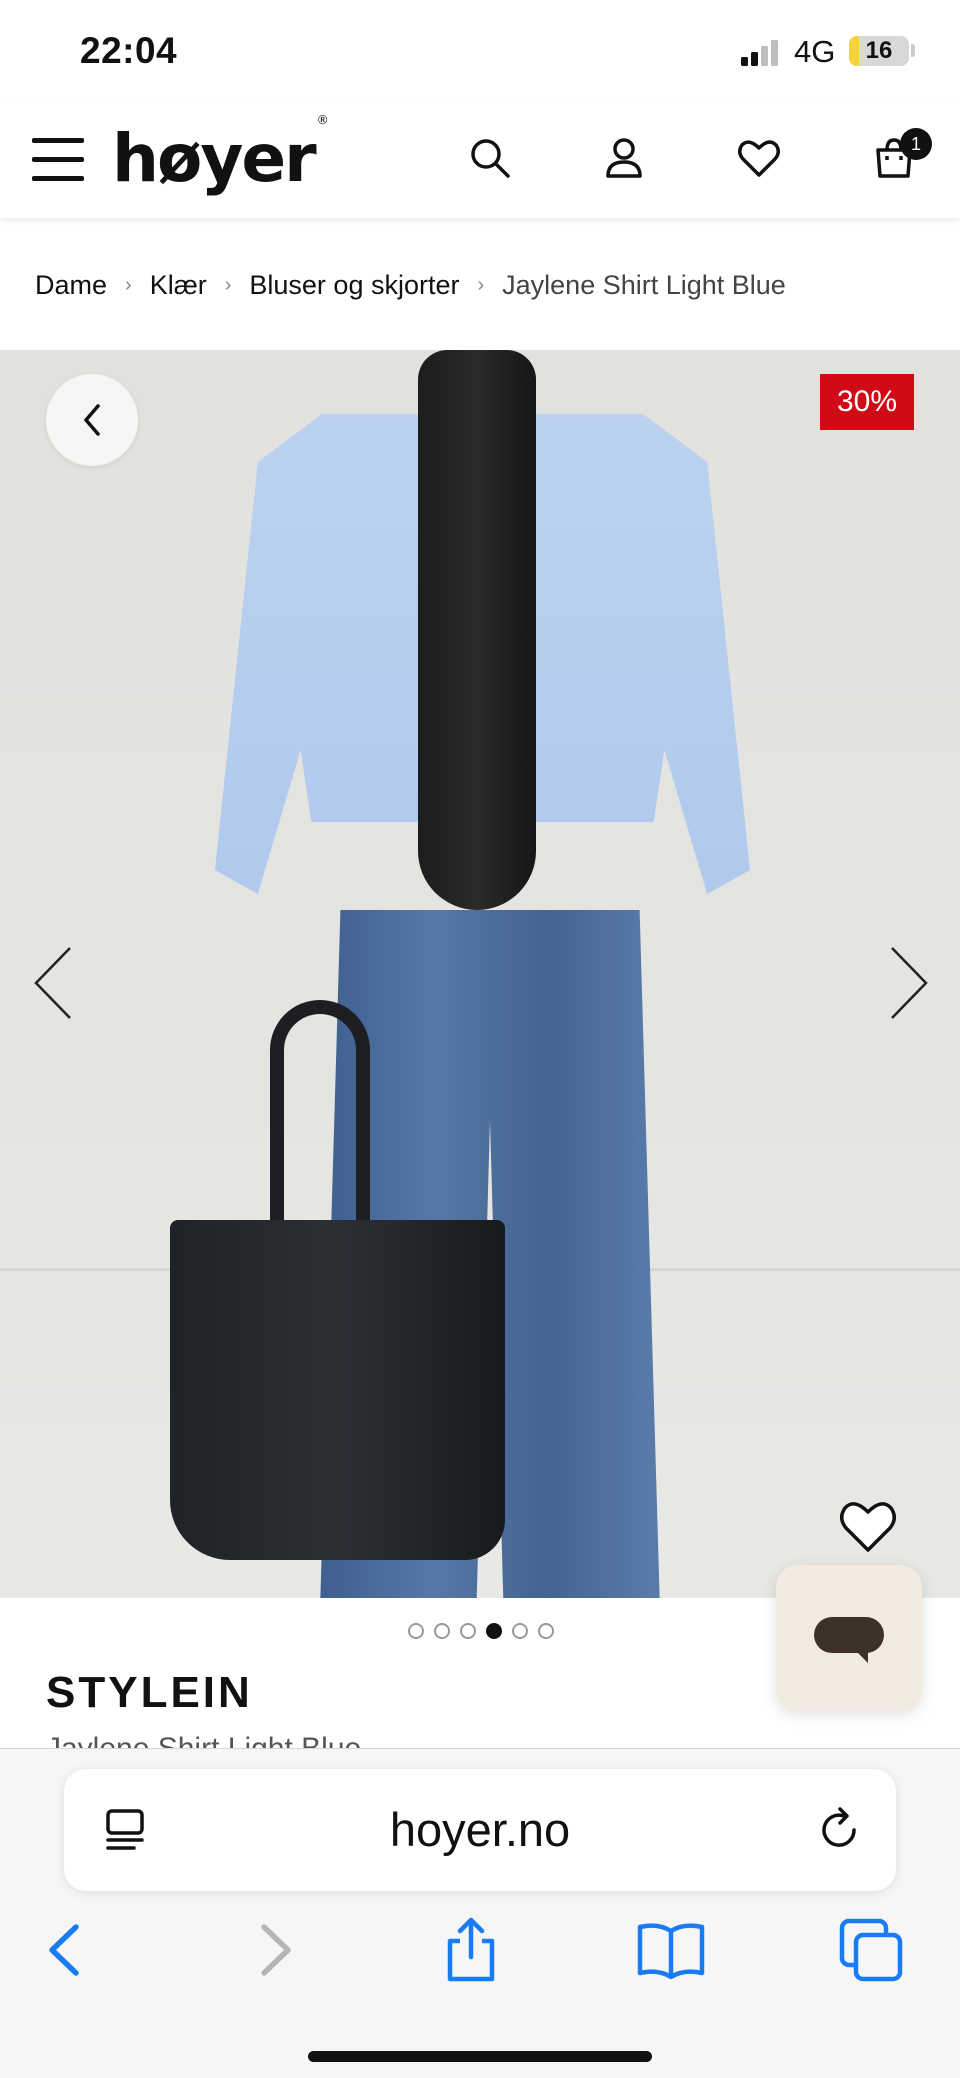 The image size is (960, 2078). What do you see at coordinates (671, 1950) in the screenshot?
I see `bookmarks-icon` at bounding box center [671, 1950].